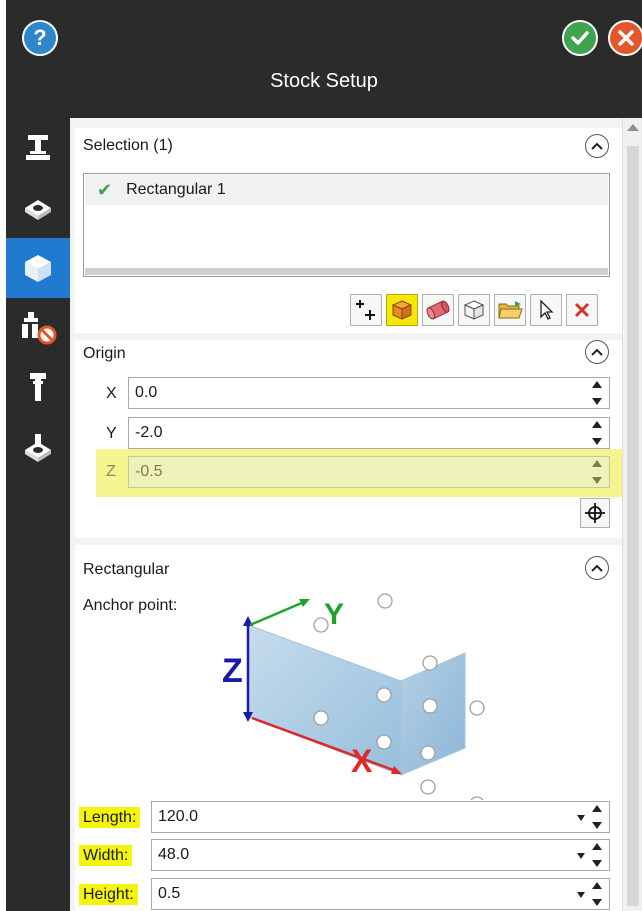 The height and width of the screenshot is (911, 642). I want to click on question-icon: ?, so click(40, 38).